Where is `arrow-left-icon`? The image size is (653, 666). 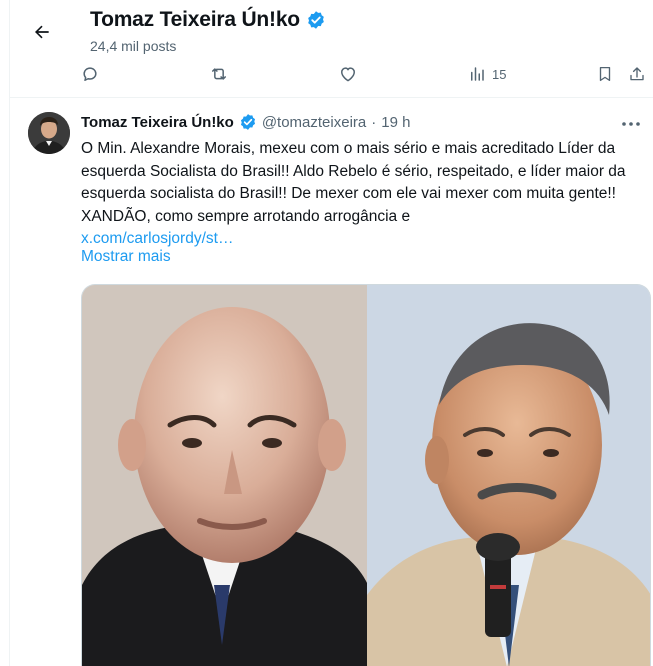 arrow-left-icon is located at coordinates (42, 32).